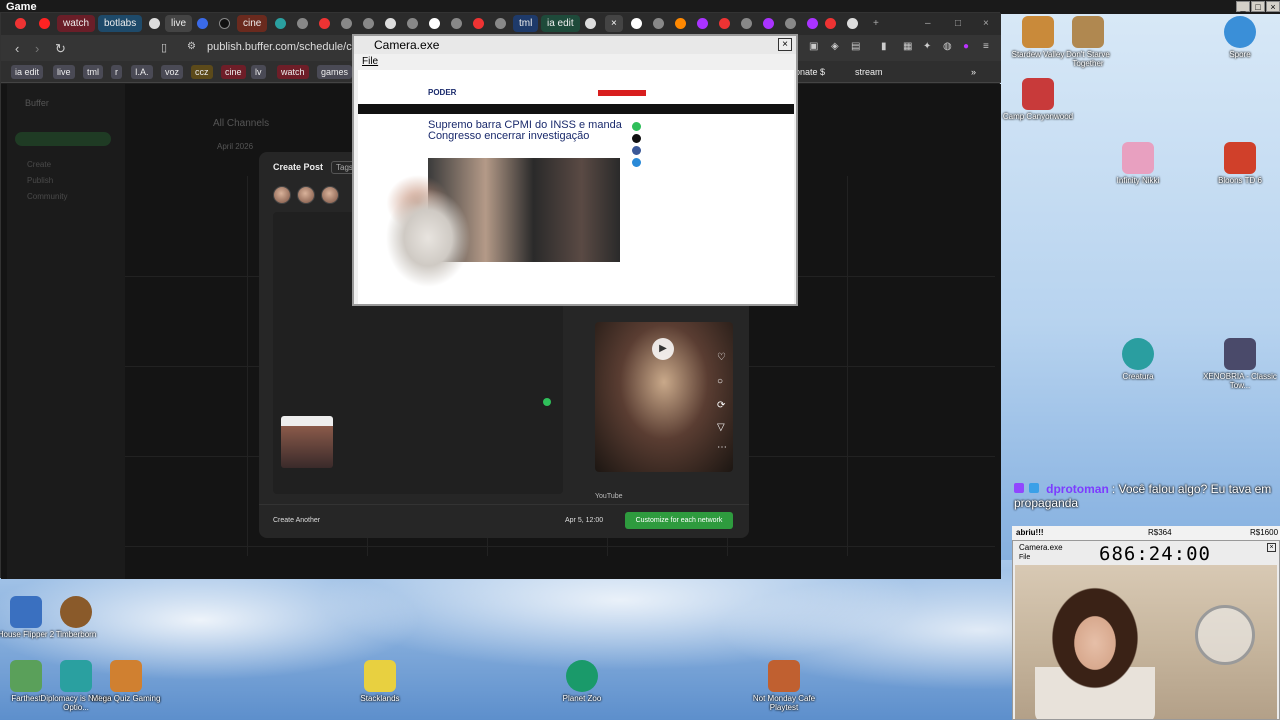 The height and width of the screenshot is (720, 1280). What do you see at coordinates (584, 520) in the screenshot?
I see `schedule-date: Apr 5, 12:00` at bounding box center [584, 520].